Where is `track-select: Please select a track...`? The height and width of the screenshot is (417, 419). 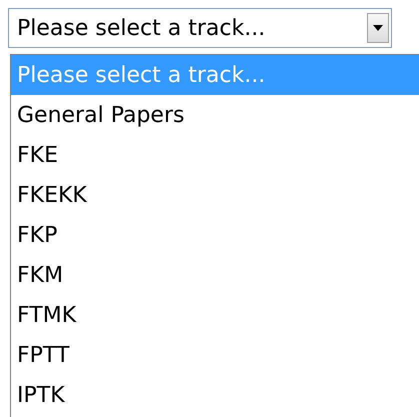
track-select: Please select a track... is located at coordinates (200, 28).